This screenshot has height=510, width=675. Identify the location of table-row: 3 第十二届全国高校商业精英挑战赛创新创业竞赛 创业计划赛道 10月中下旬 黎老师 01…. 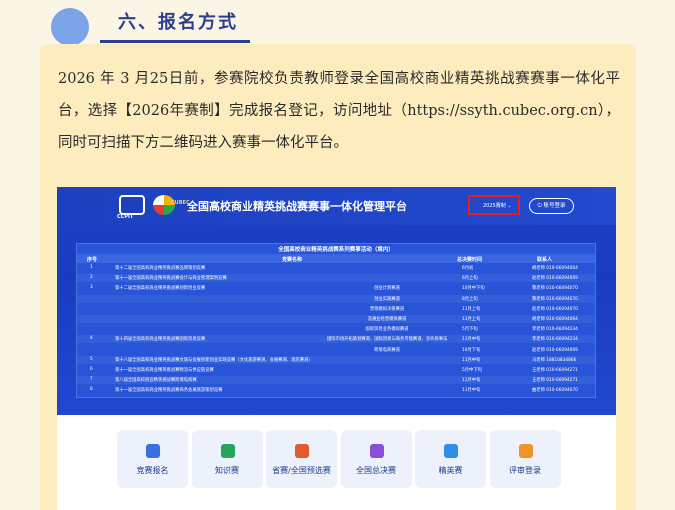
(336, 288).